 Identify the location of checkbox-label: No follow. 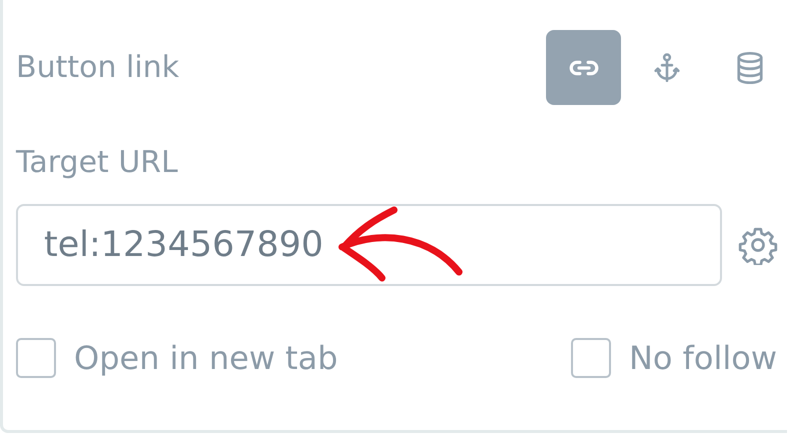
(702, 358).